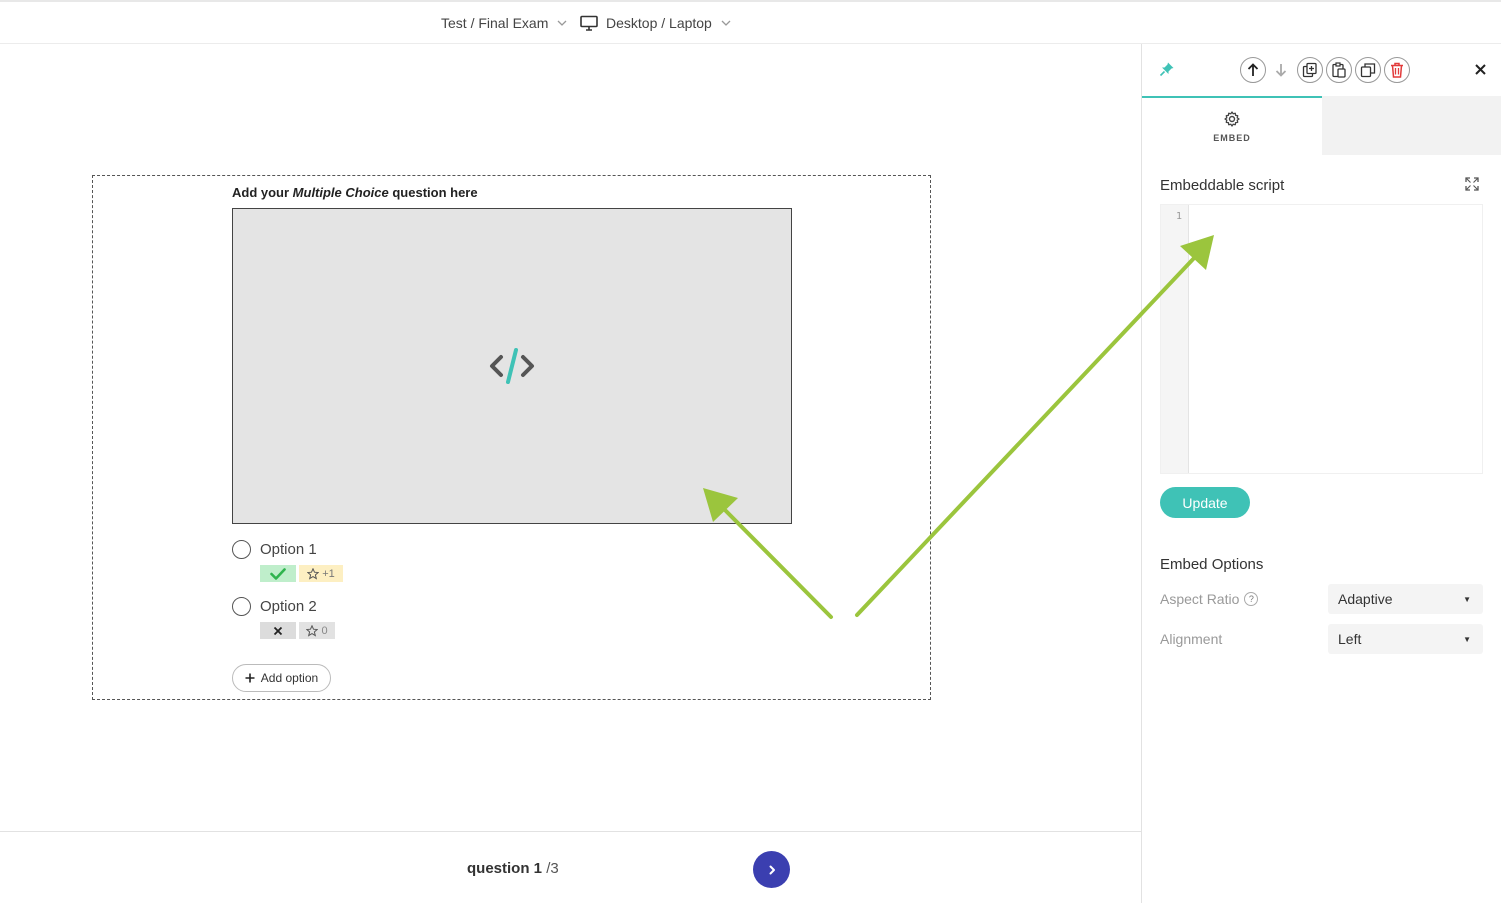 The height and width of the screenshot is (903, 1501). What do you see at coordinates (1232, 118) in the screenshot?
I see `gear-icon` at bounding box center [1232, 118].